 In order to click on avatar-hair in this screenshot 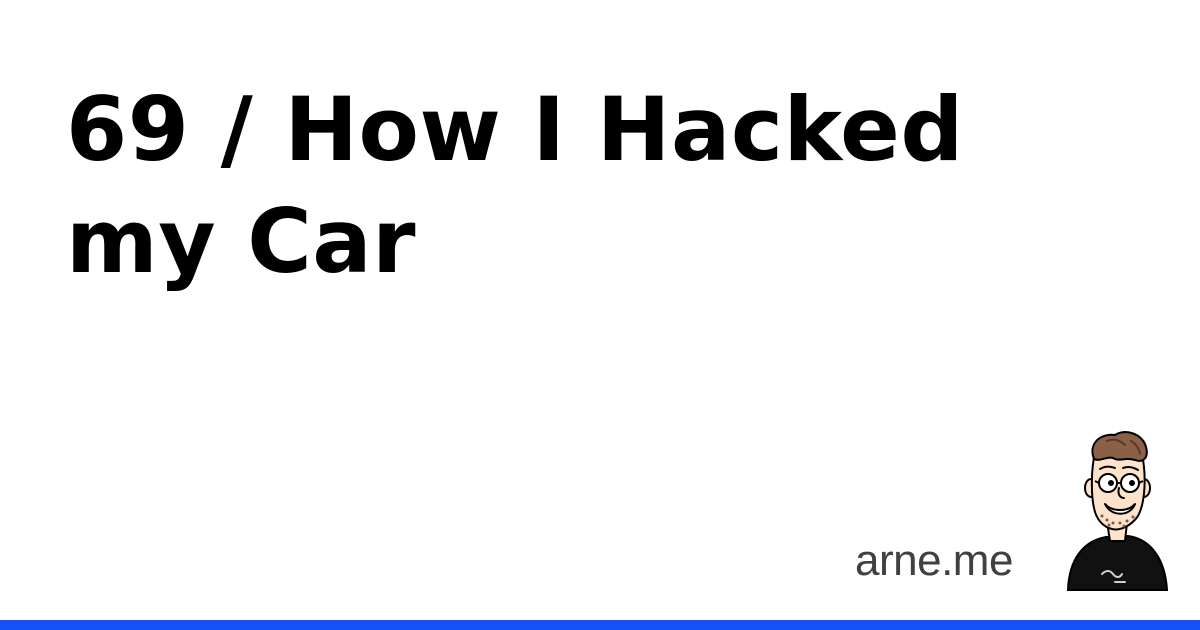, I will do `click(1119, 446)`.